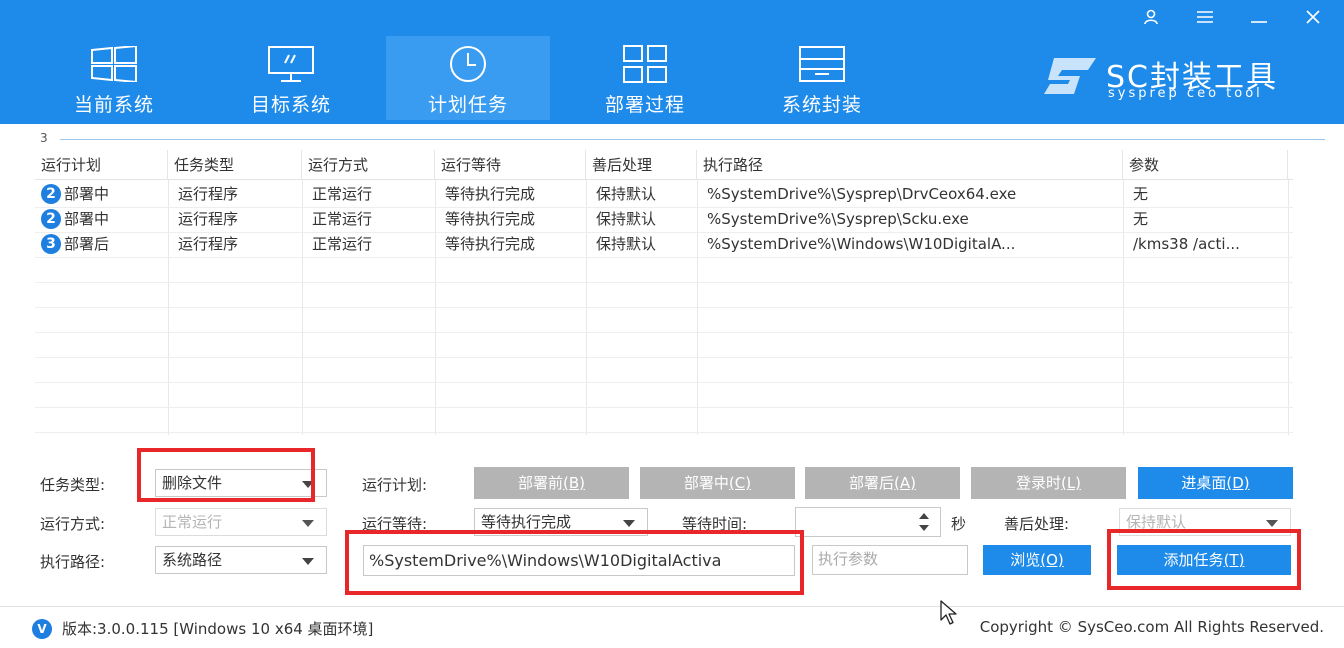 Image resolution: width=1344 pixels, height=648 pixels. Describe the element at coordinates (395, 485) in the screenshot. I see `schedule-label: 运行计划:` at that location.